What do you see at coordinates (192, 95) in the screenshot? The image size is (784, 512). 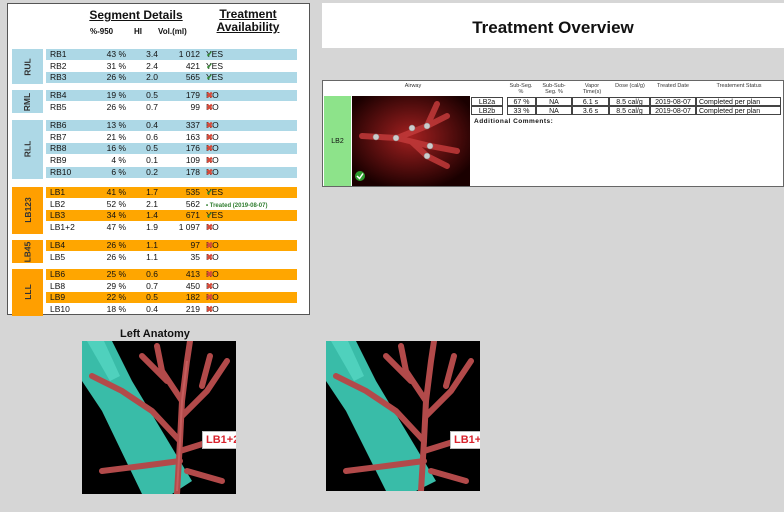 I see `segment-vol: 179` at bounding box center [192, 95].